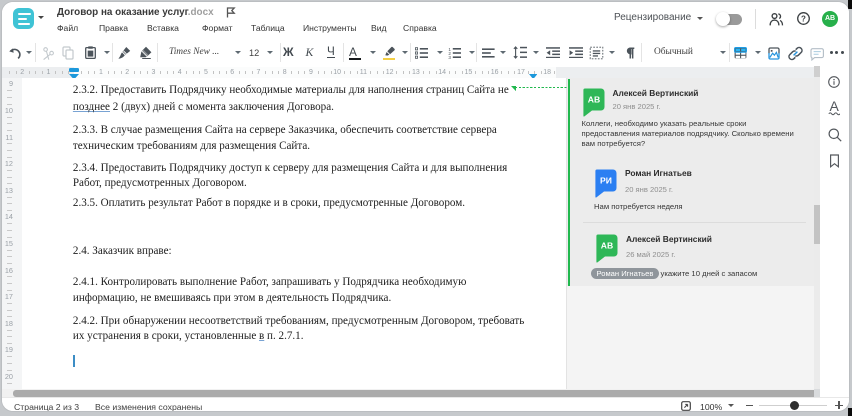  I want to click on svg-text: А, so click(834, 106).